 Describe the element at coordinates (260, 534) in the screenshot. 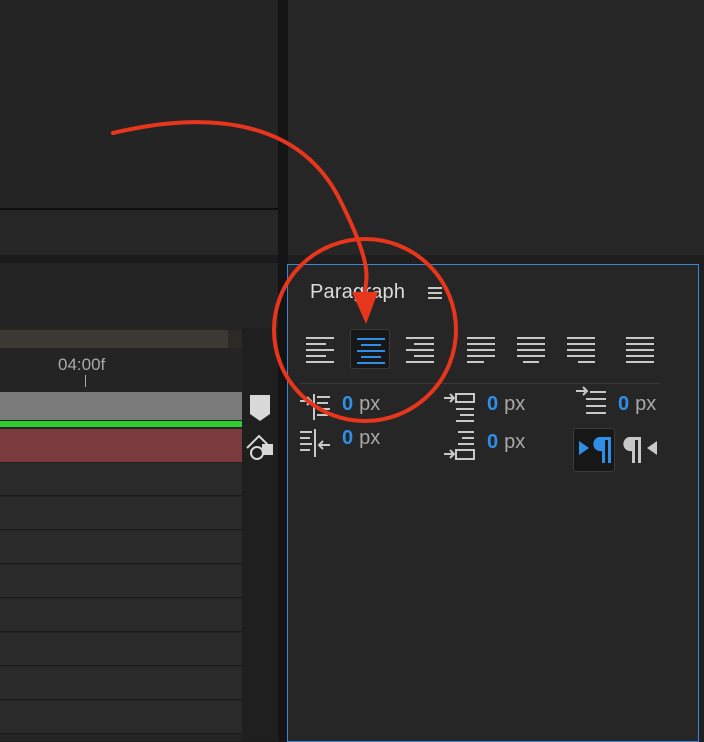

I see `timeline-side-strip` at that location.